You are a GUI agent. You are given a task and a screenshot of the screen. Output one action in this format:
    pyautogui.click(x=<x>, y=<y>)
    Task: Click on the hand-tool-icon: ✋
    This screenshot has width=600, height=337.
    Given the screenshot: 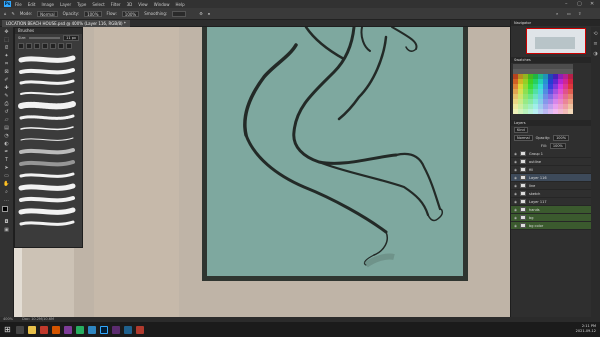 What is the action you would take?
    pyautogui.click(x=7, y=184)
    